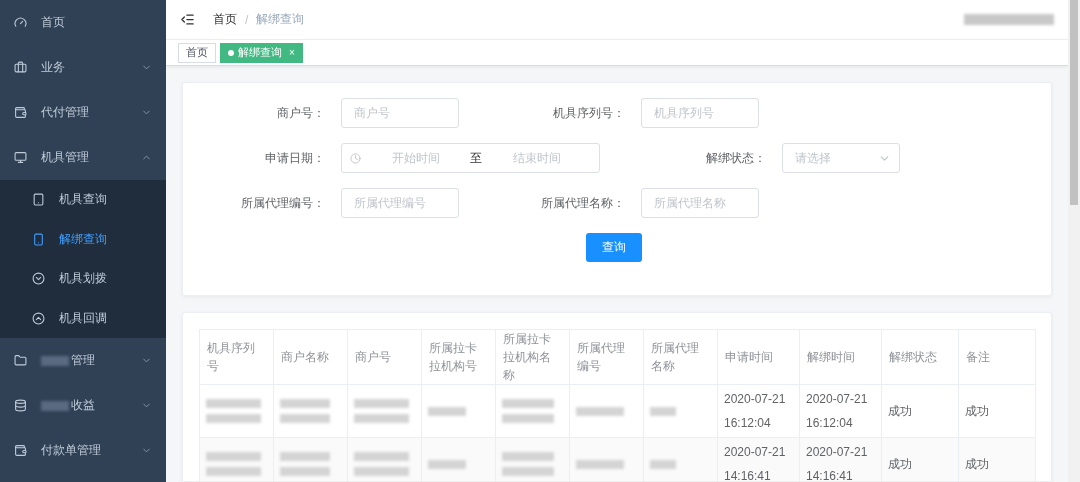 The image size is (1080, 482). What do you see at coordinates (840, 357) in the screenshot?
I see `column-header: 解绑时间` at bounding box center [840, 357].